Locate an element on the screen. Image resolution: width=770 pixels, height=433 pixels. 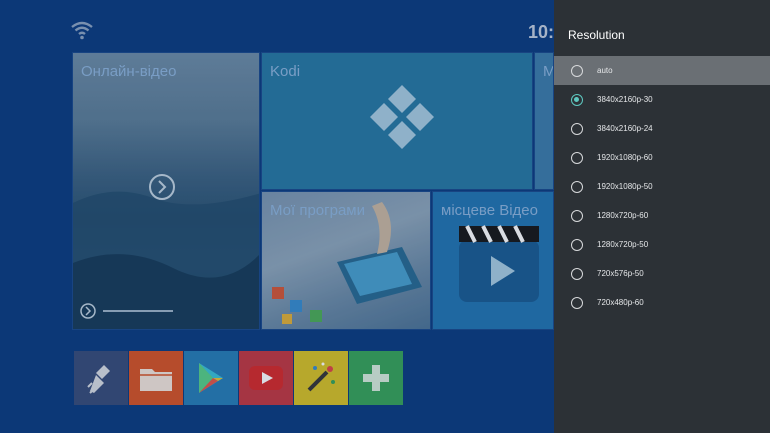
resolution-option: auto is located at coordinates (662, 70).